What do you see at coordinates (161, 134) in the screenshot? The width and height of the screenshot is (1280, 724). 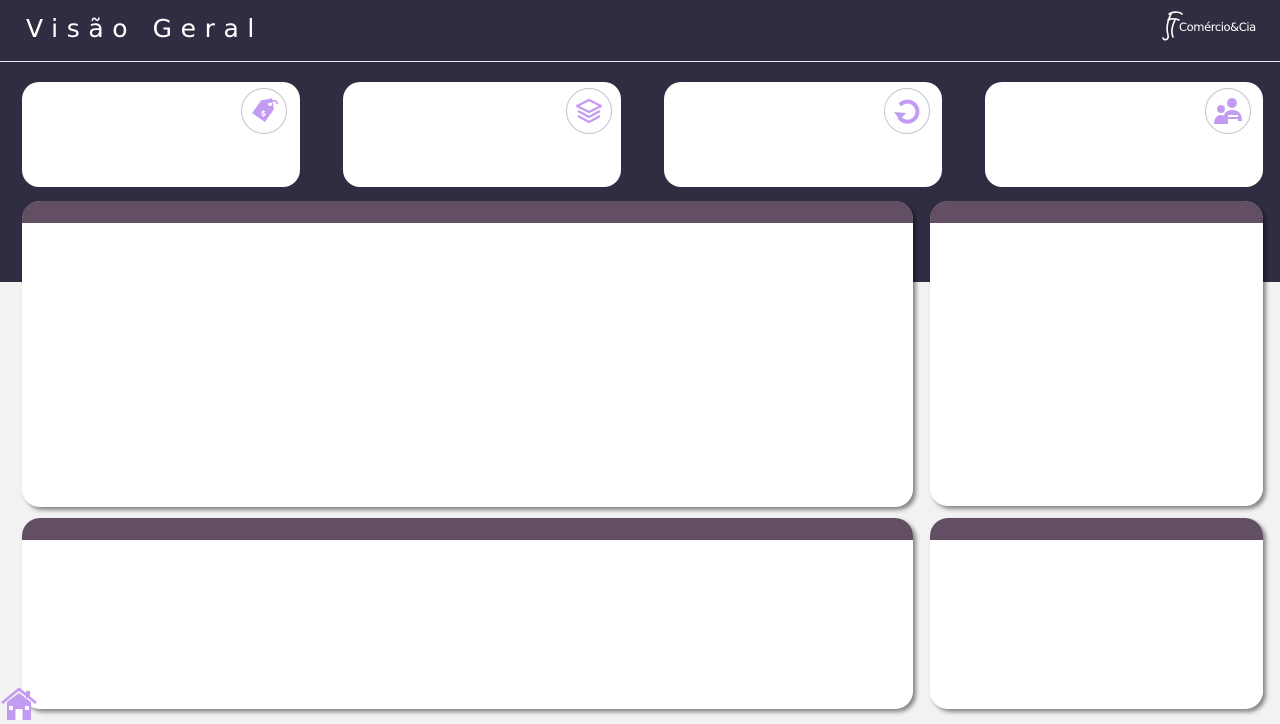 I see `kpi-card-sales: $` at bounding box center [161, 134].